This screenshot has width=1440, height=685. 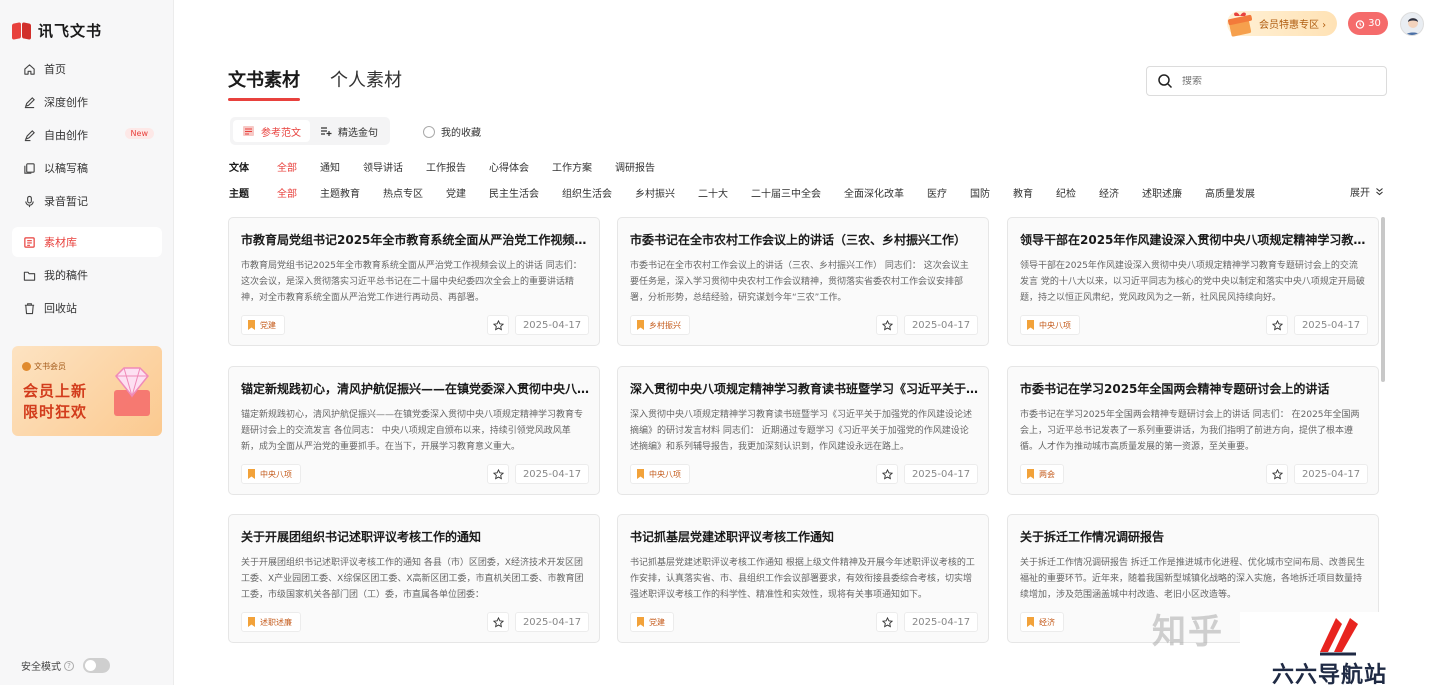 I want to click on diamond-gift-icon, so click(x=132, y=391).